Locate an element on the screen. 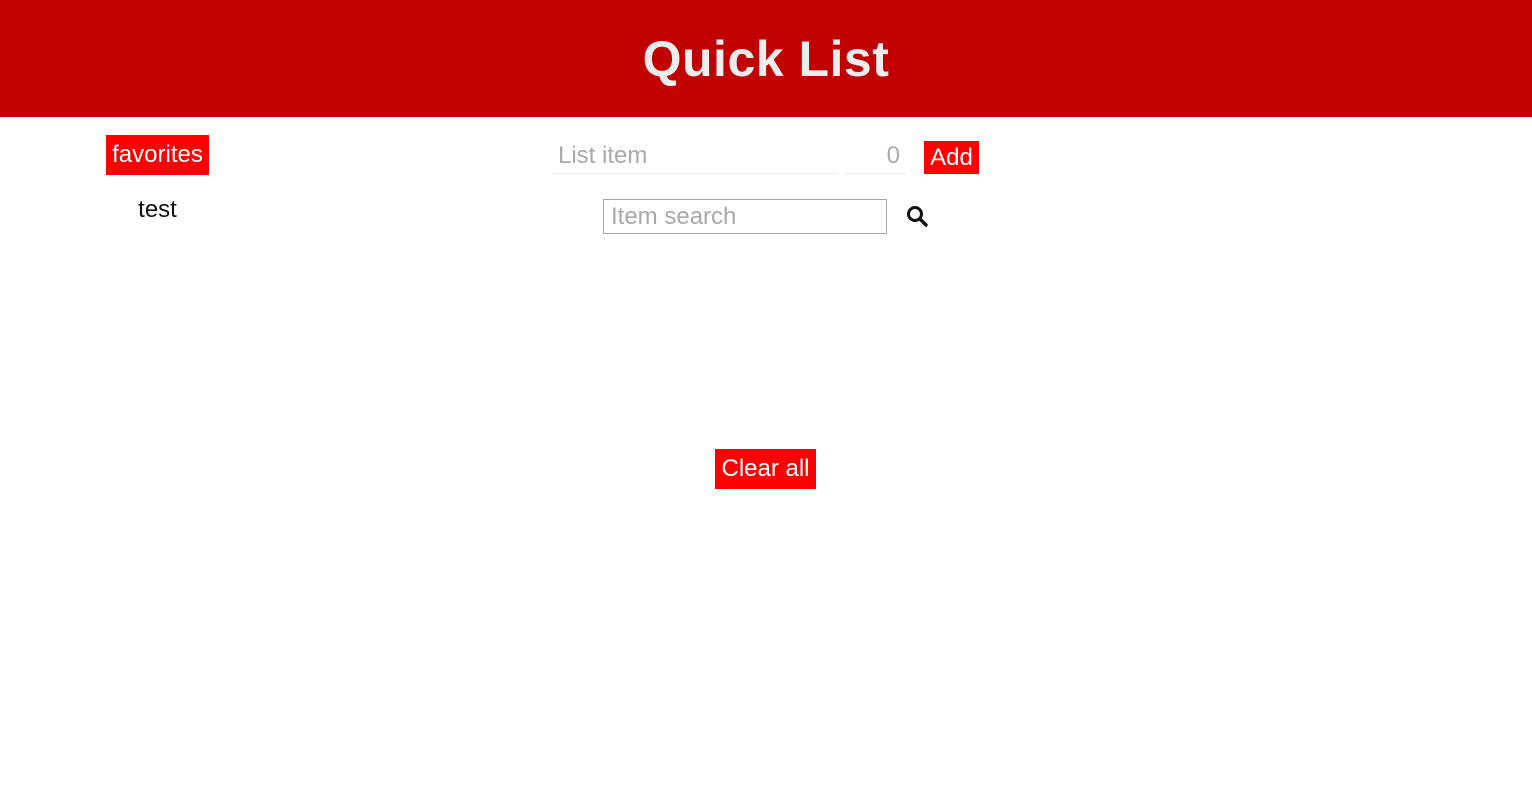 Image resolution: width=1532 pixels, height=806 pixels. app-title: Quick List is located at coordinates (766, 58).